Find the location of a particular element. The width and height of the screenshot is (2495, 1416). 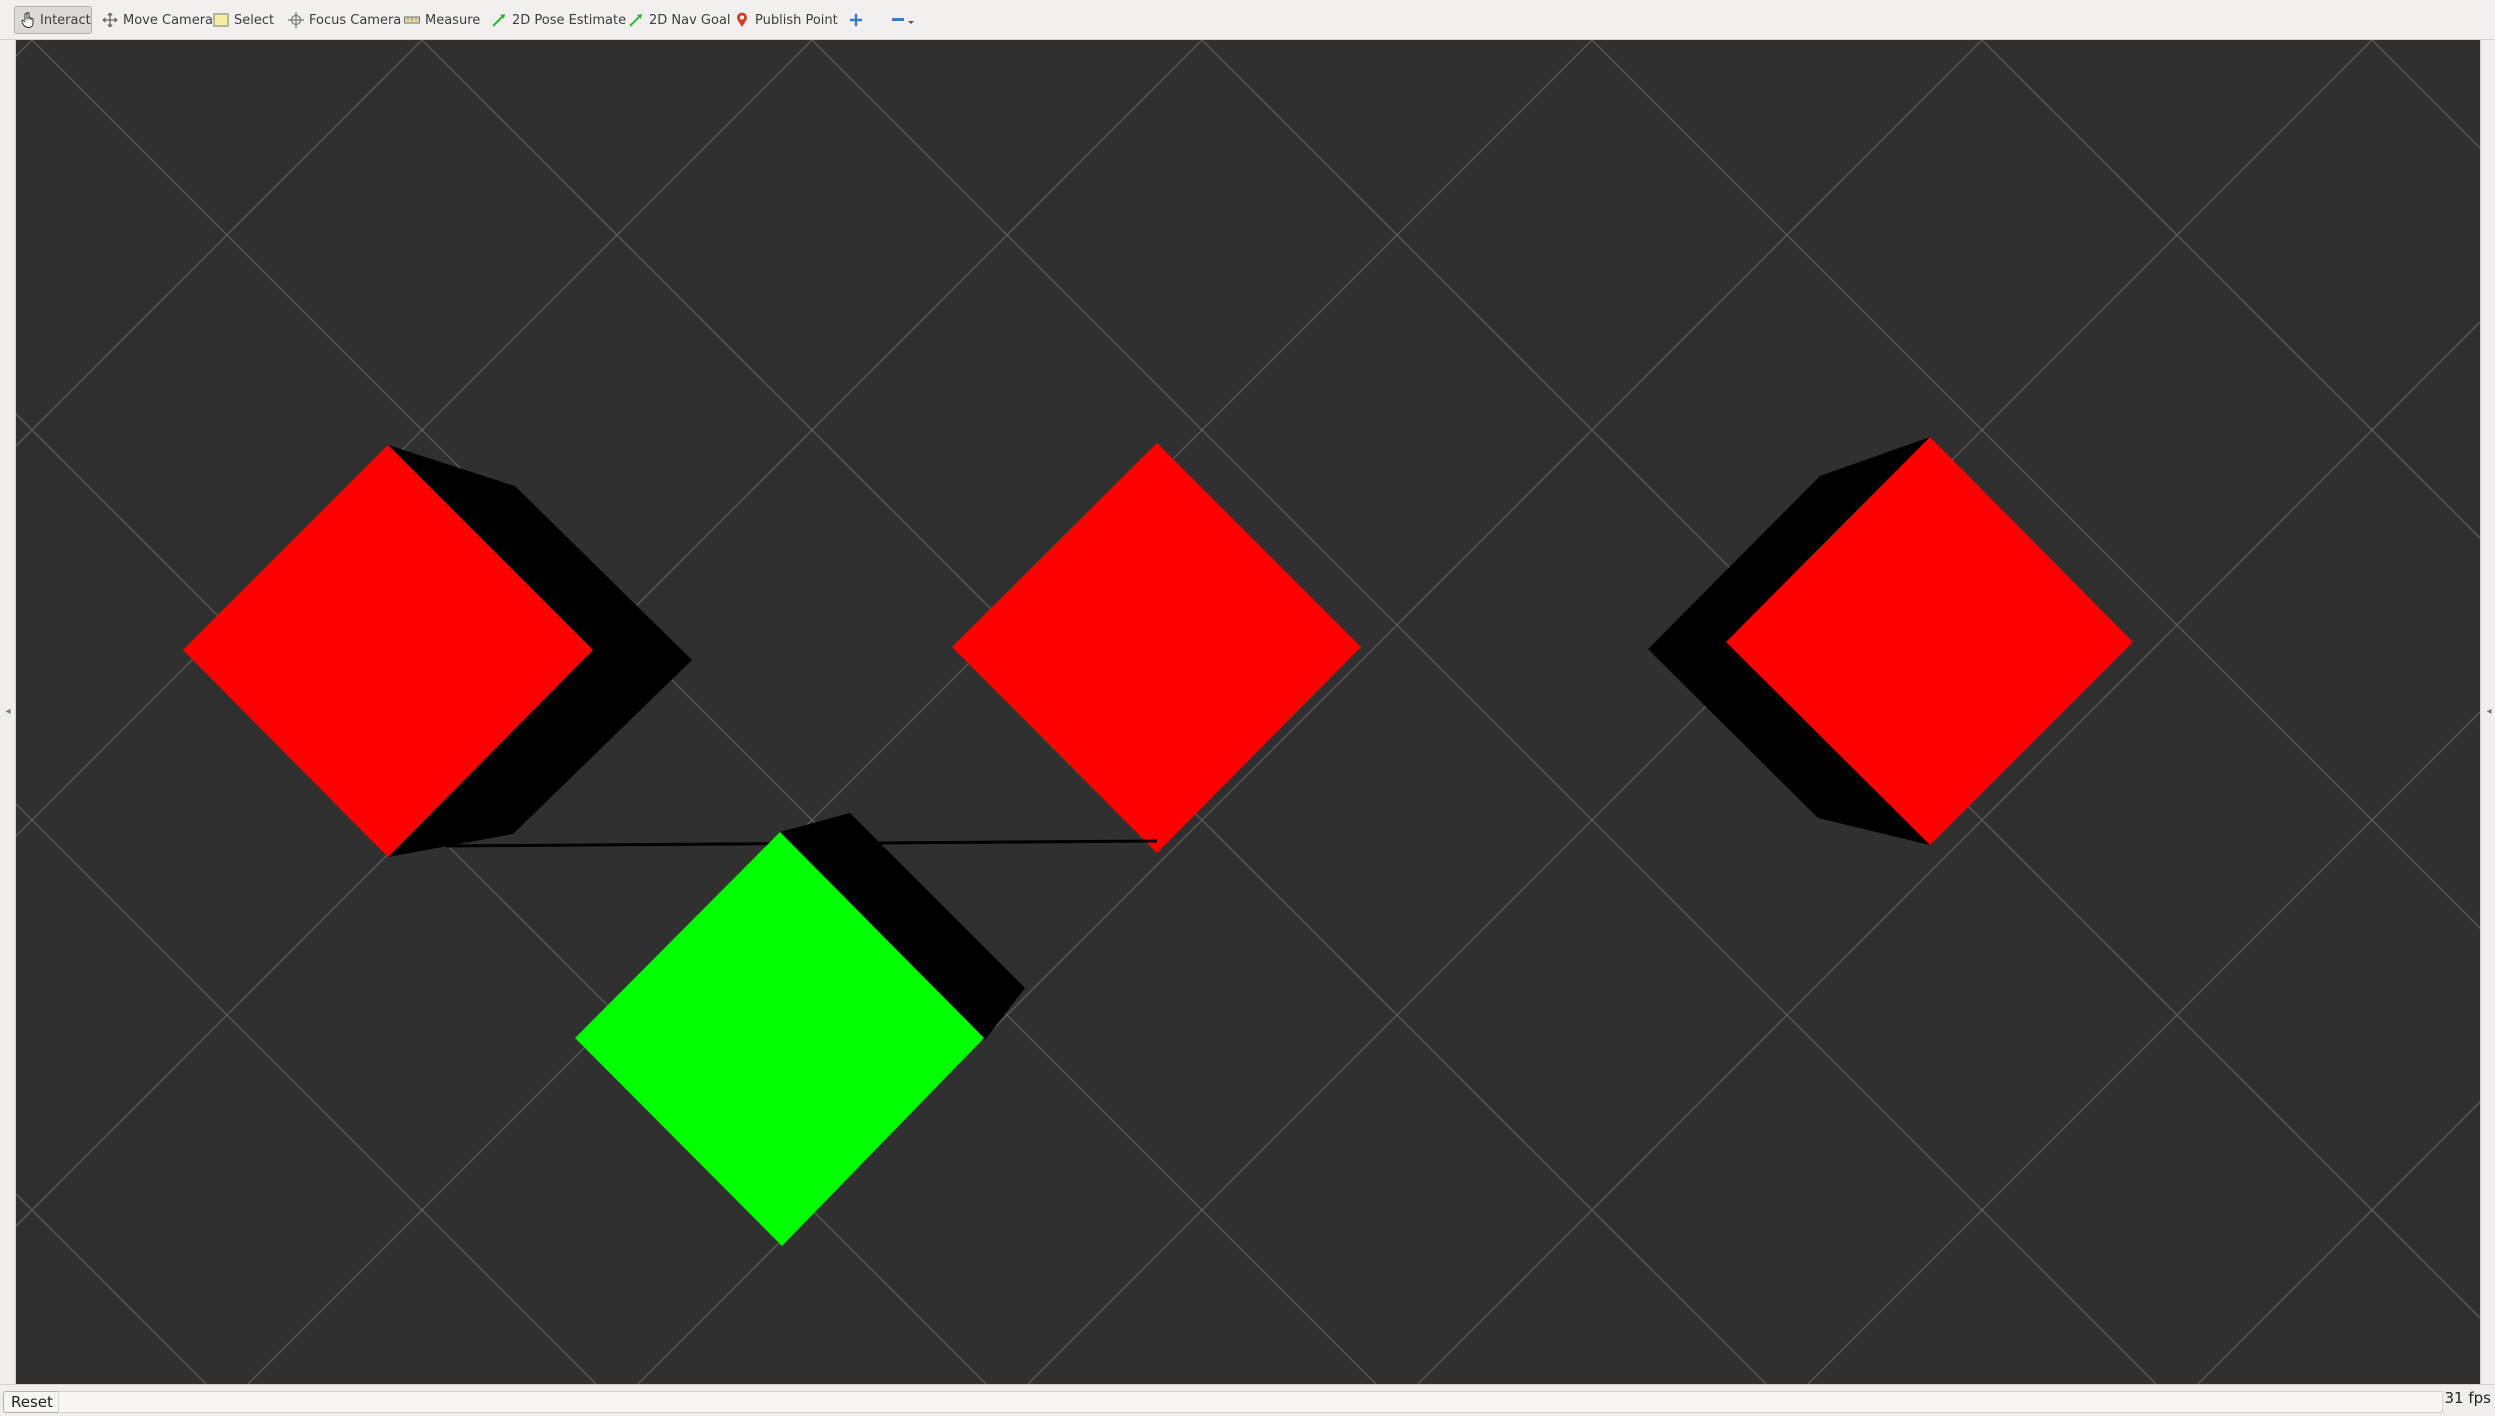

publish-point-tool-button: Publish Point is located at coordinates (786, 20).